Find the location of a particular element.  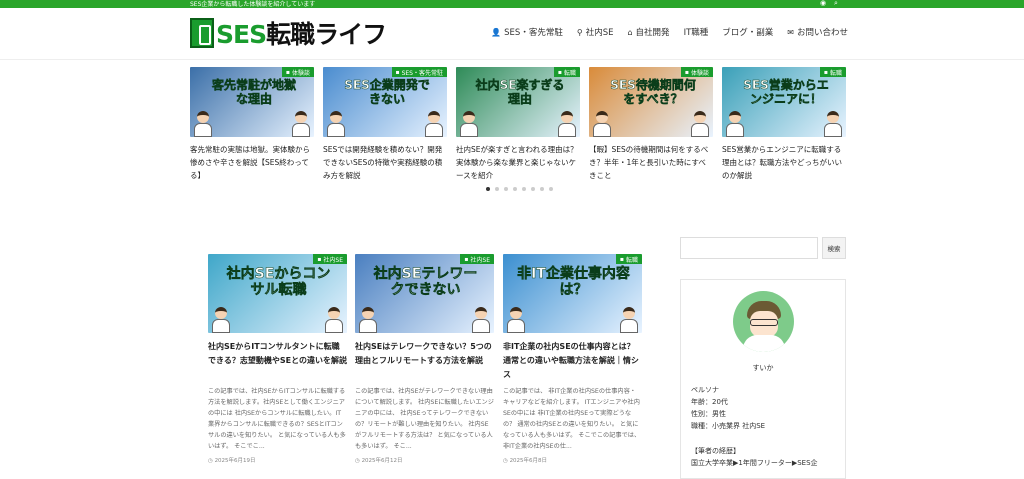

article-date: ◷ 2025年6月8日 is located at coordinates (525, 461).